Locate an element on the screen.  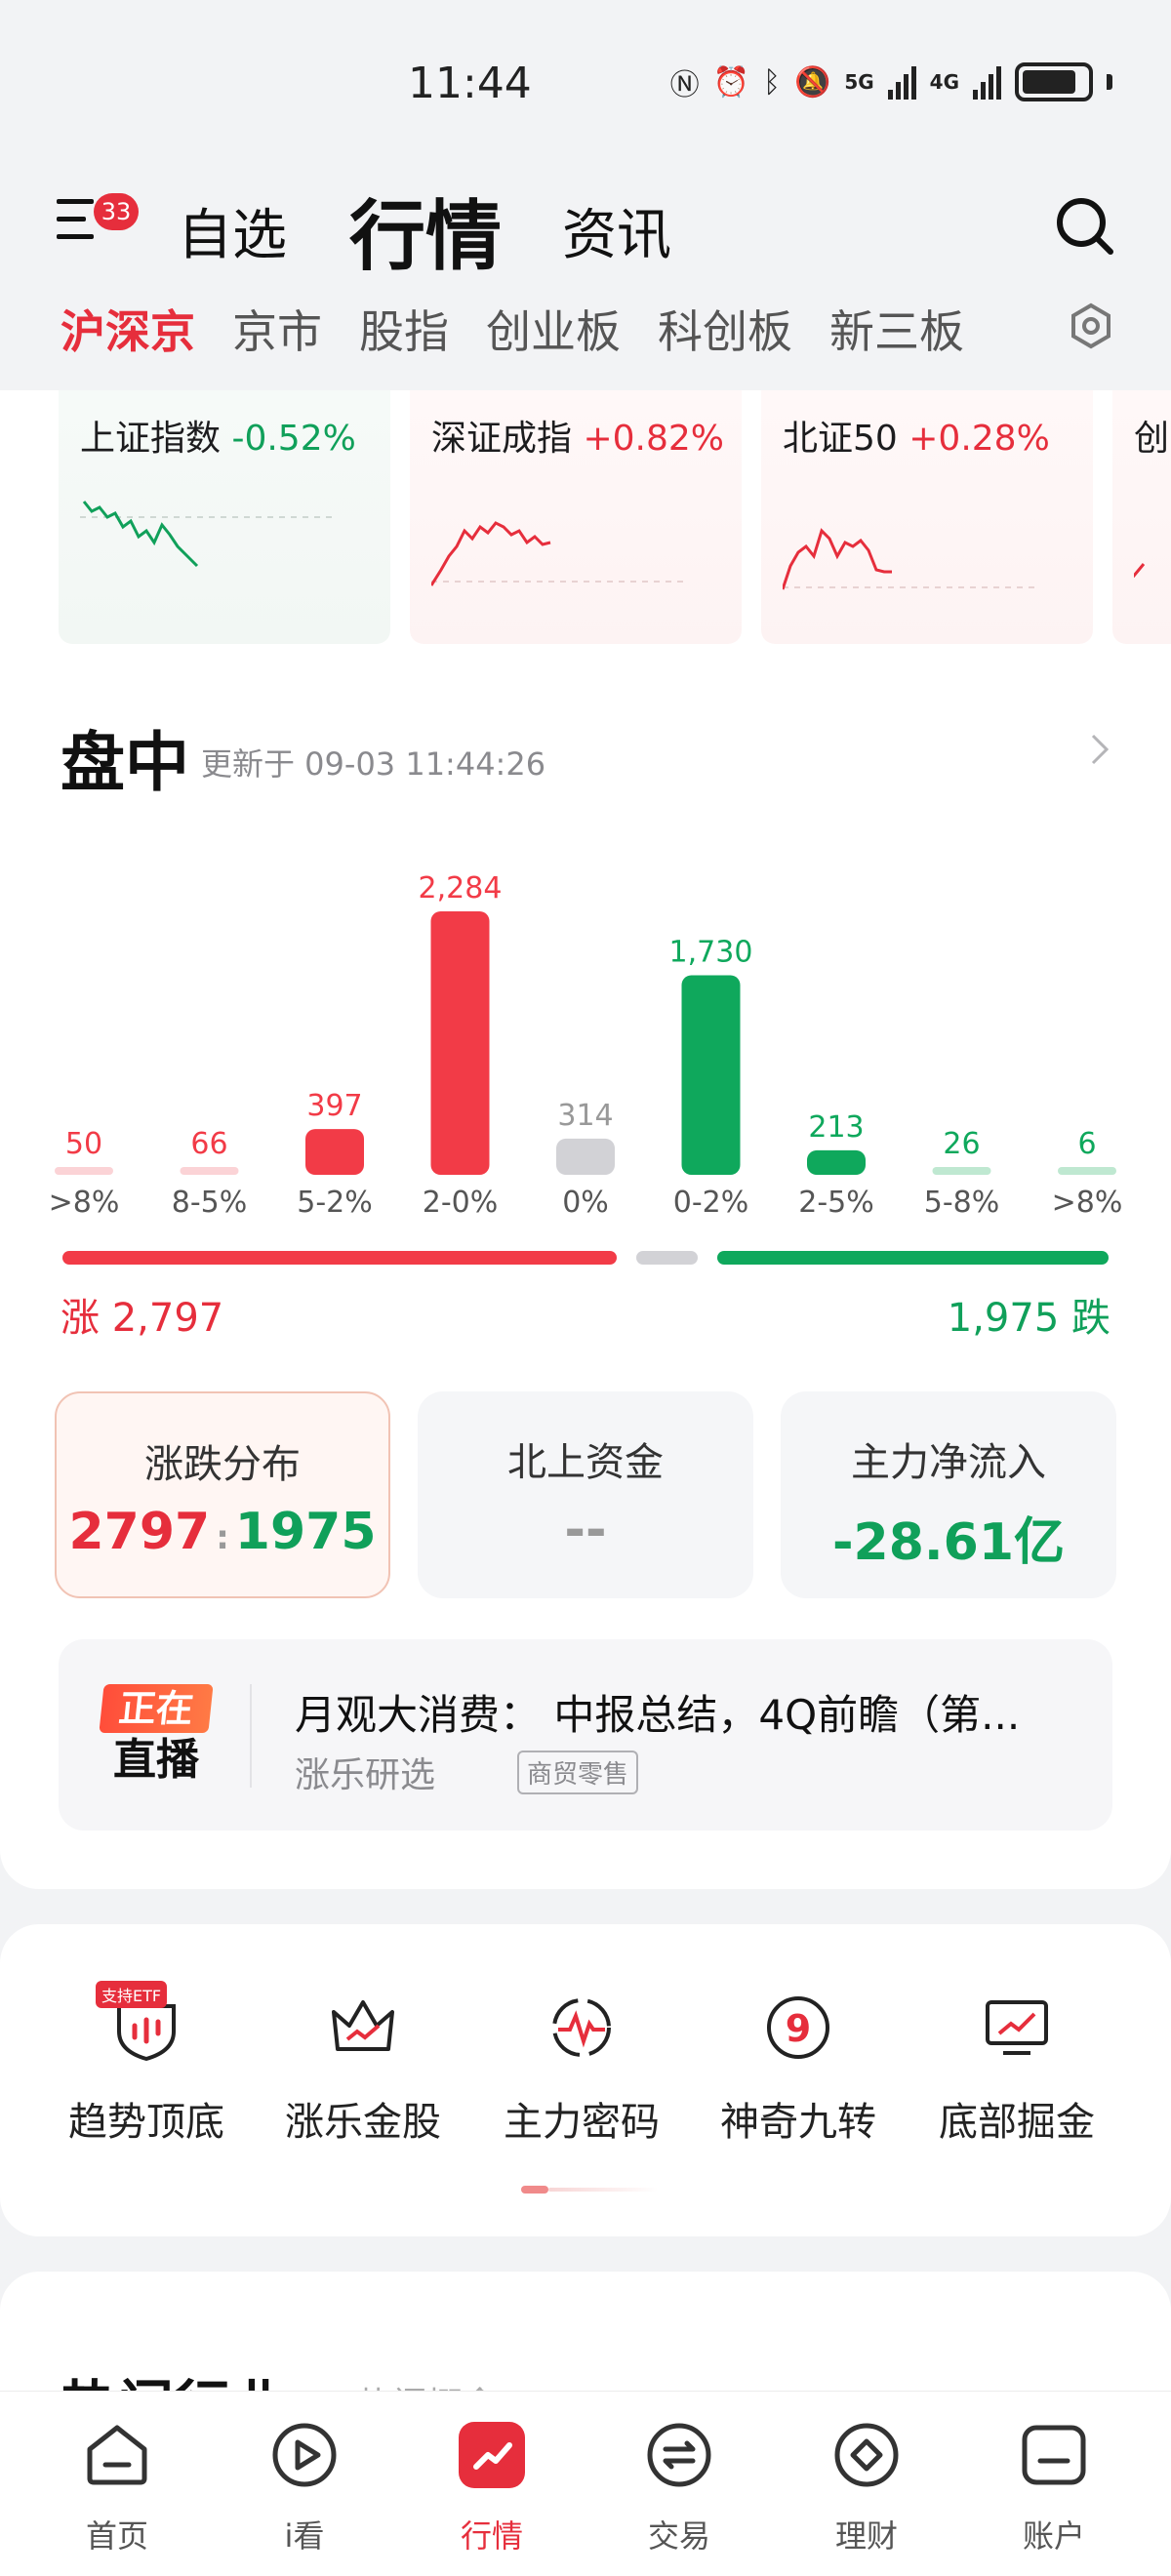
index-name: 上证指数 is located at coordinates (151, 439).